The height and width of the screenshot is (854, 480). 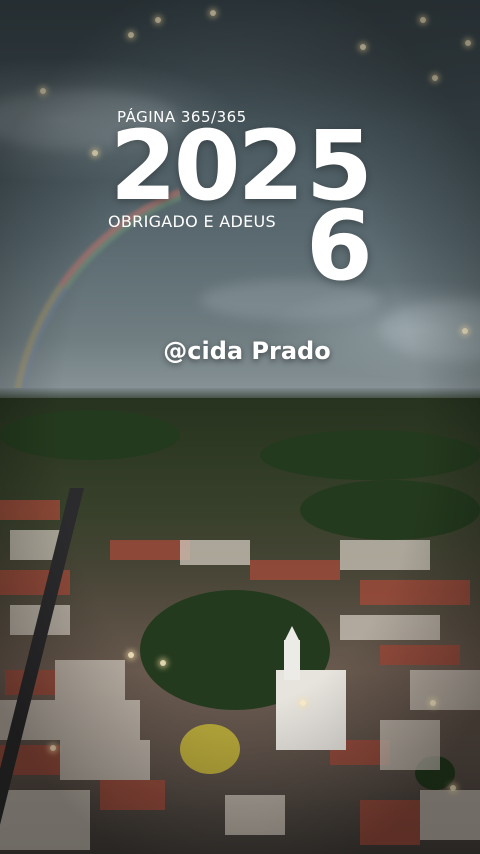 What do you see at coordinates (210, 749) in the screenshot?
I see `yellow-tree` at bounding box center [210, 749].